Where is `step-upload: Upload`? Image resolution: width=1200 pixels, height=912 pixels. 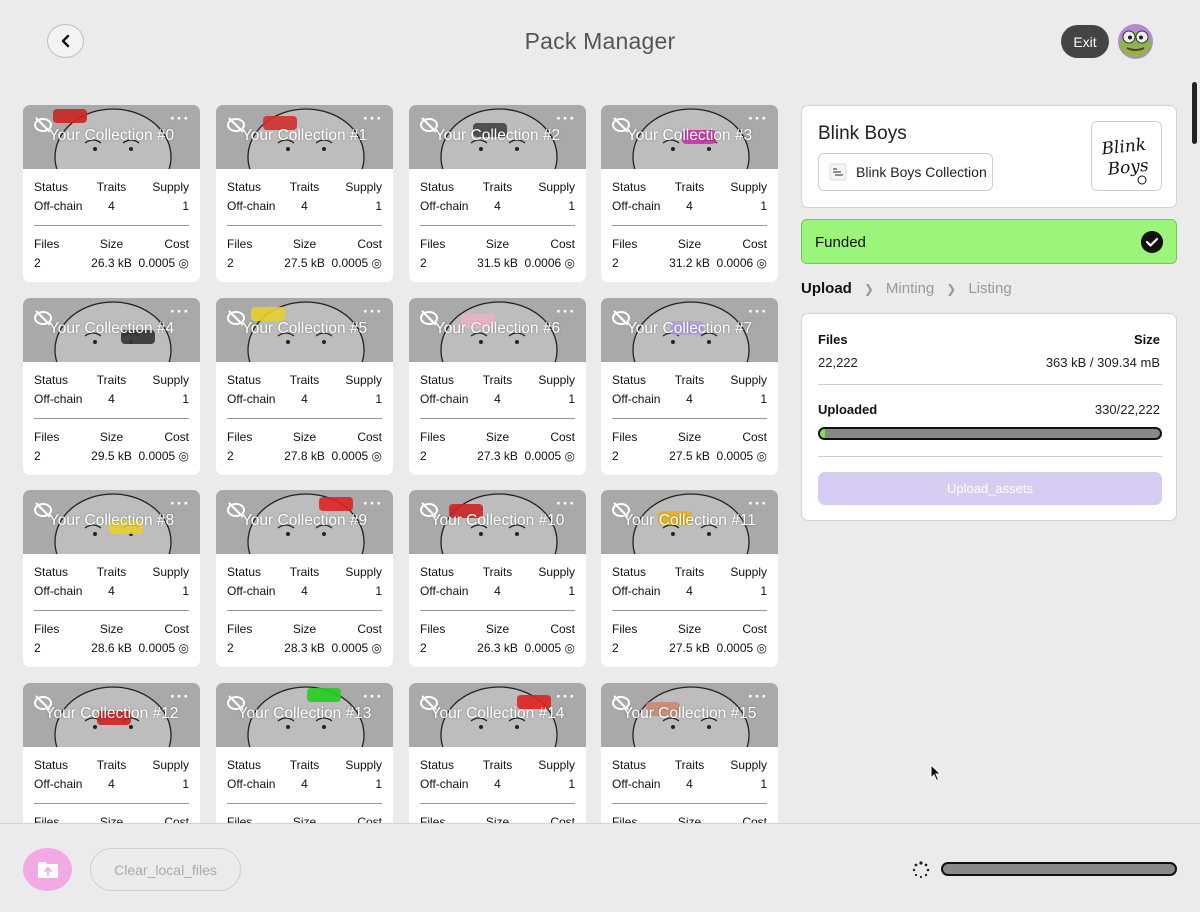
step-upload: Upload is located at coordinates (826, 288).